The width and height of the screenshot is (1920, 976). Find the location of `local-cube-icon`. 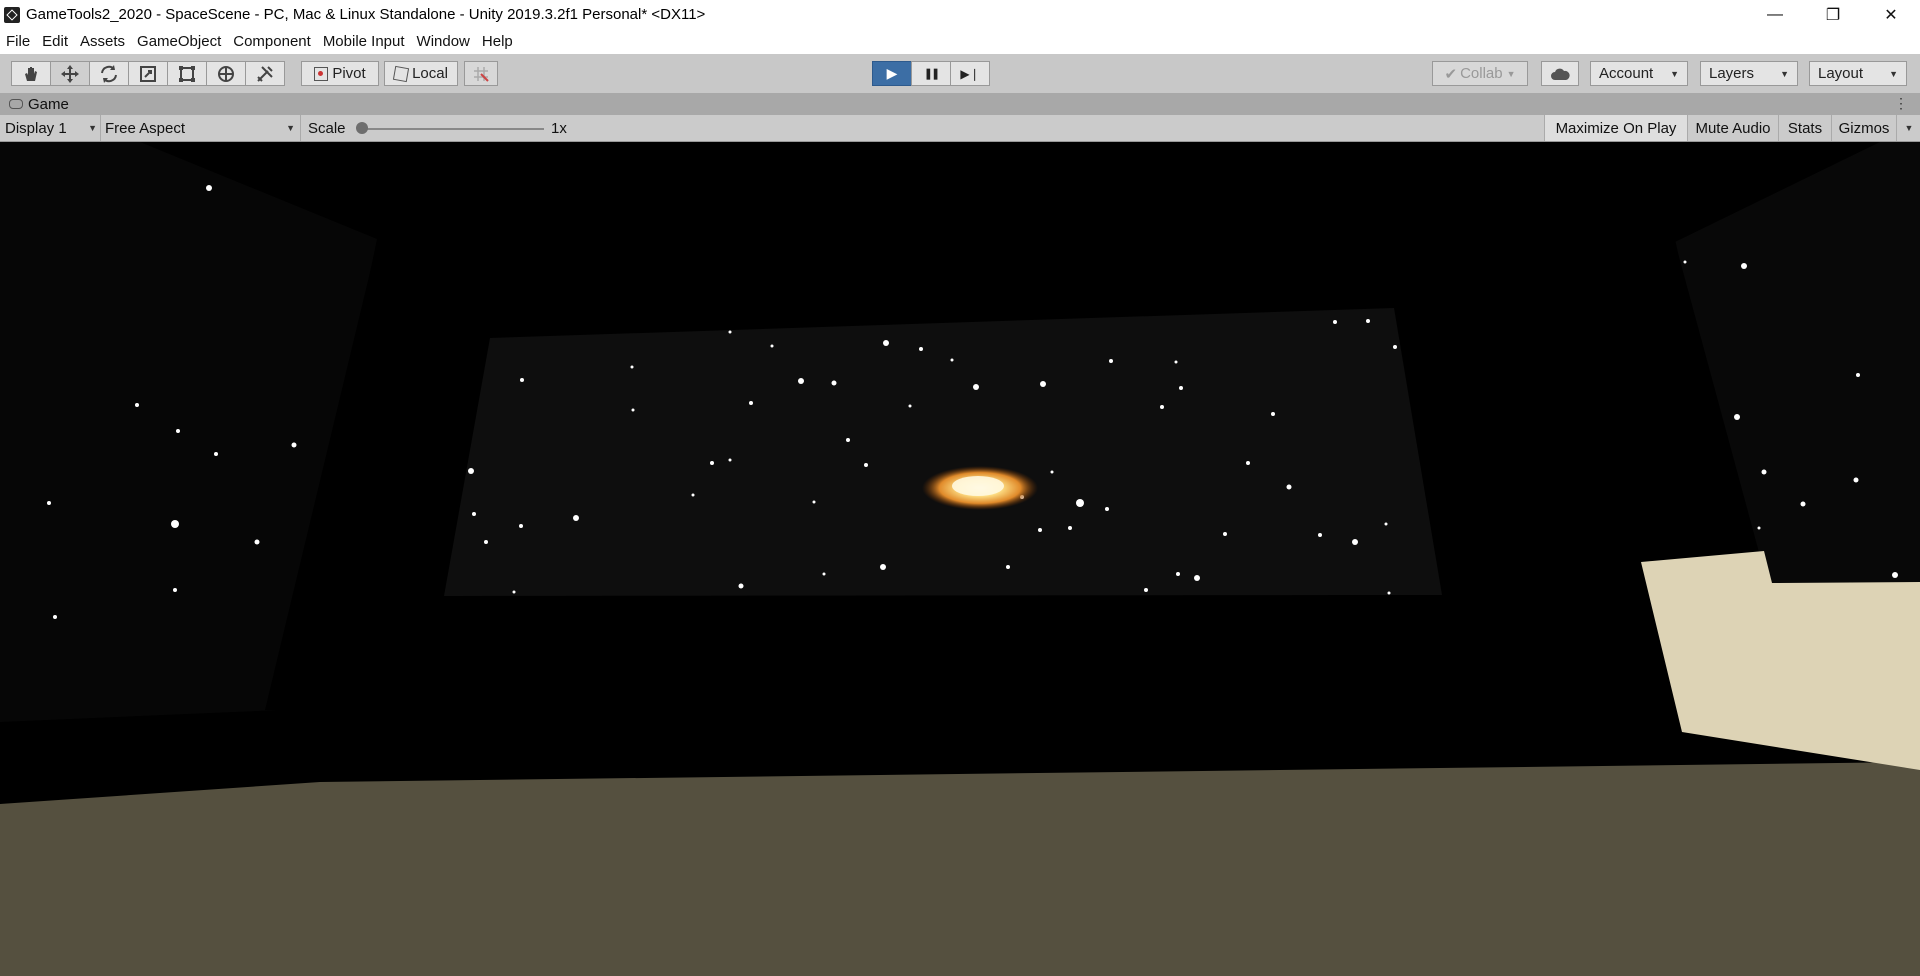

local-cube-icon is located at coordinates (401, 73).